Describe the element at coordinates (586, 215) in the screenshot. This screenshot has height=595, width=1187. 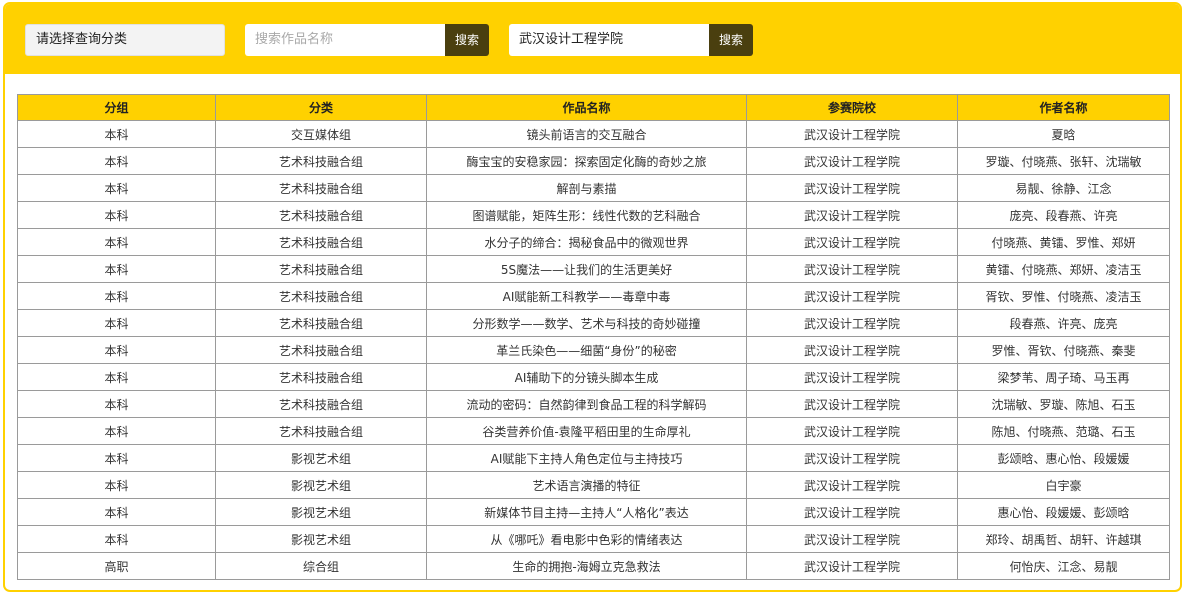
I see `cell-work-name: 图谱赋能，矩阵生形：线性代数的艺科融合` at that location.